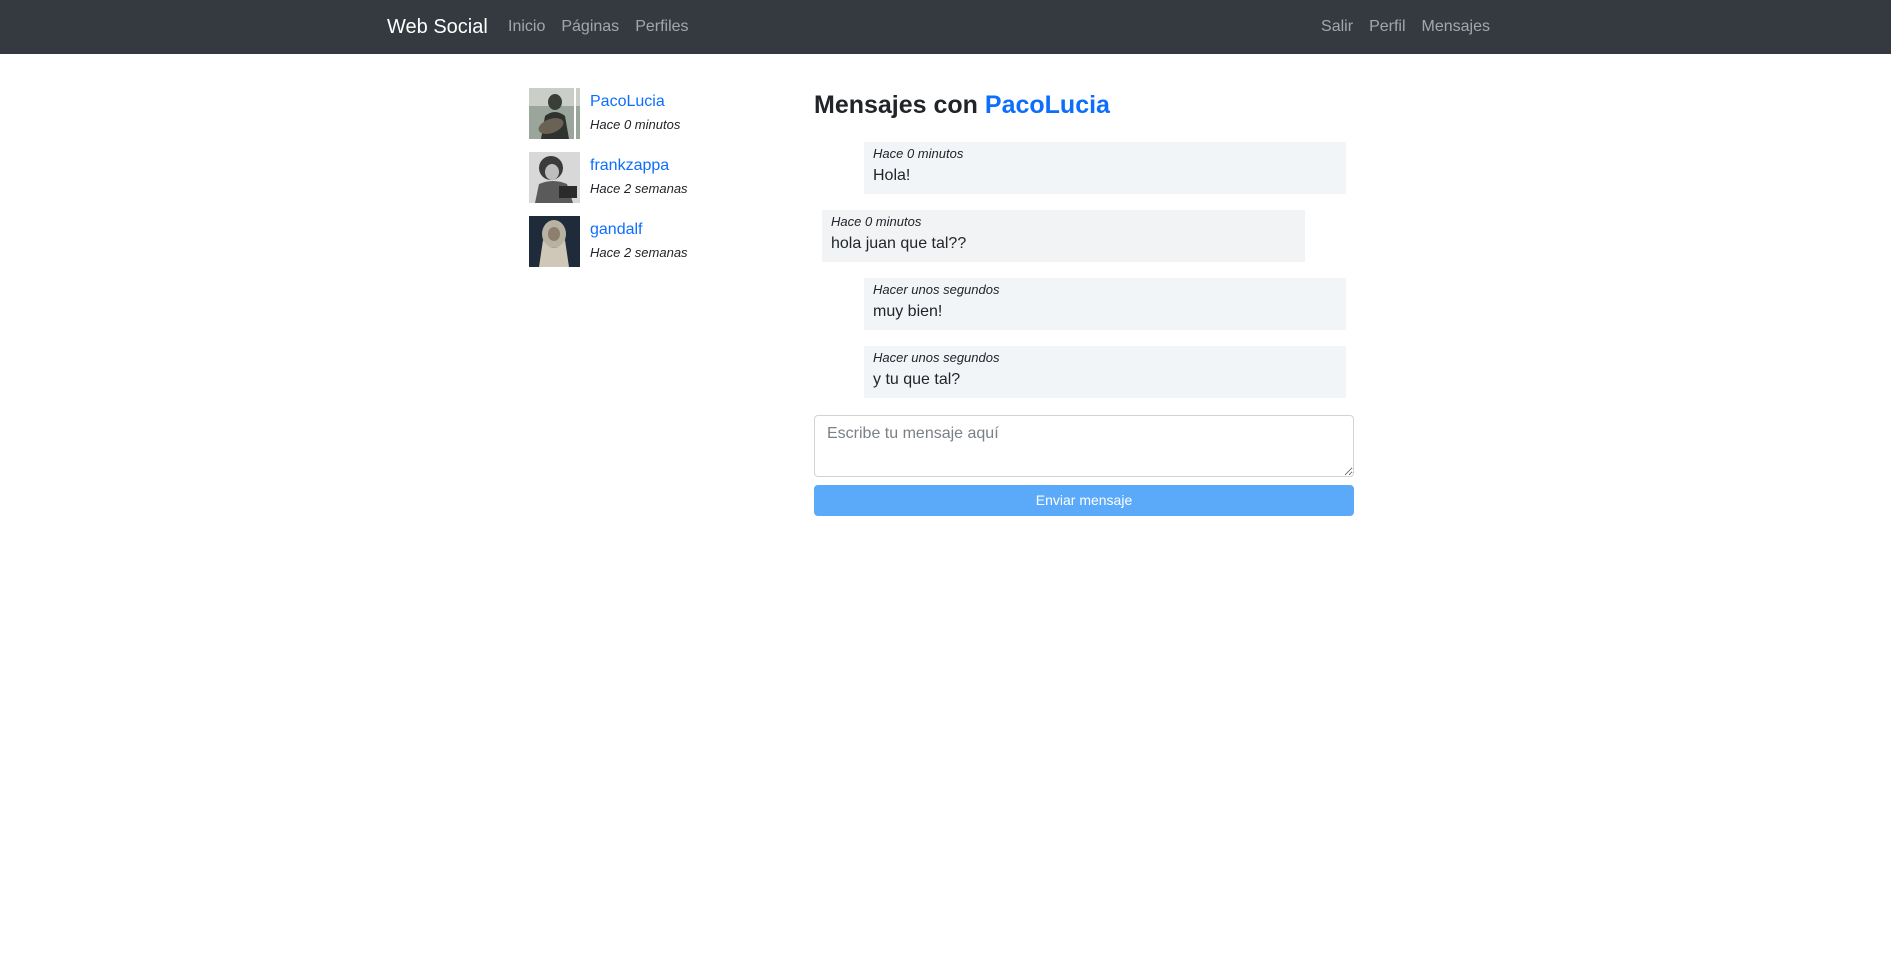  Describe the element at coordinates (639, 230) in the screenshot. I see `conversation-username: gandalf` at that location.